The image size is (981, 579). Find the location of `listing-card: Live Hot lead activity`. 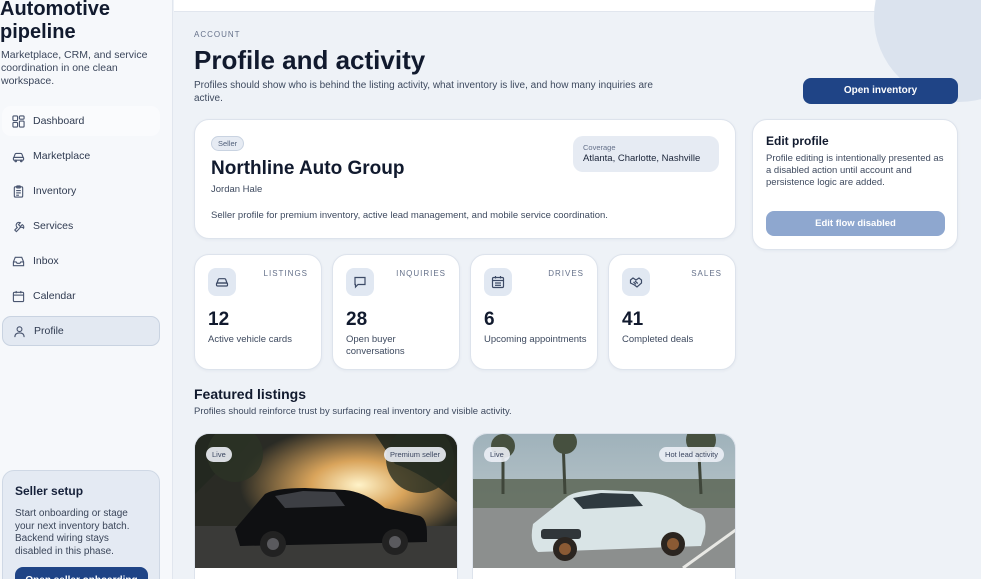

listing-card: Live Hot lead activity is located at coordinates (604, 506).